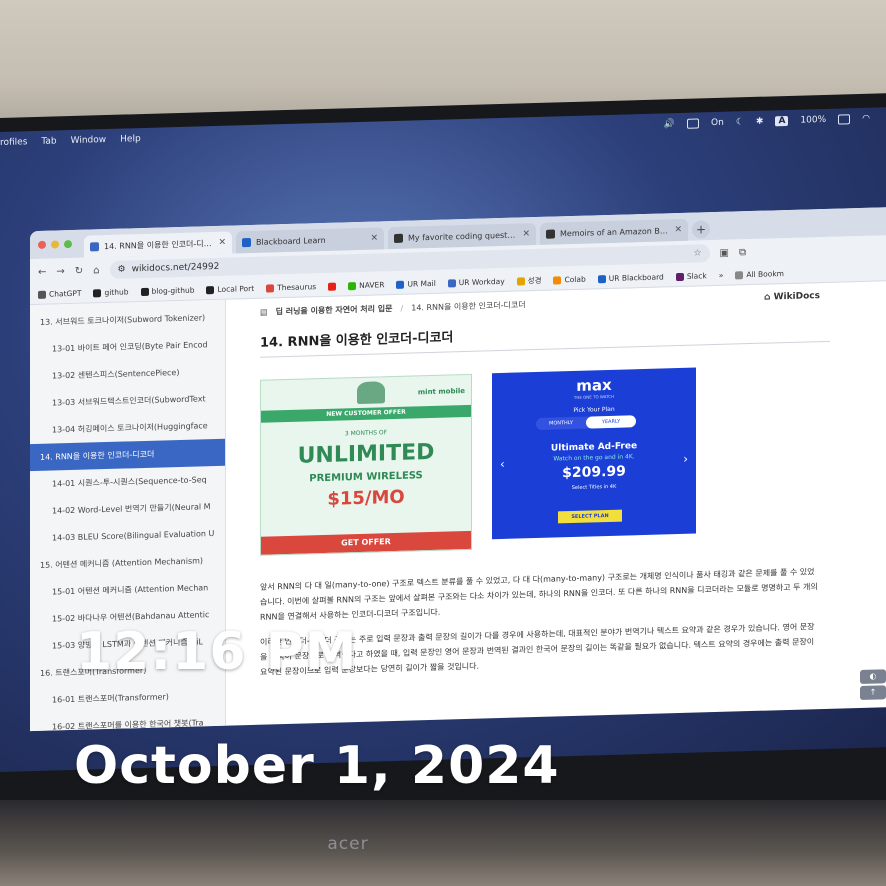  What do you see at coordinates (476, 282) in the screenshot?
I see `bookmark-ur-workday: UR Workday` at bounding box center [476, 282].